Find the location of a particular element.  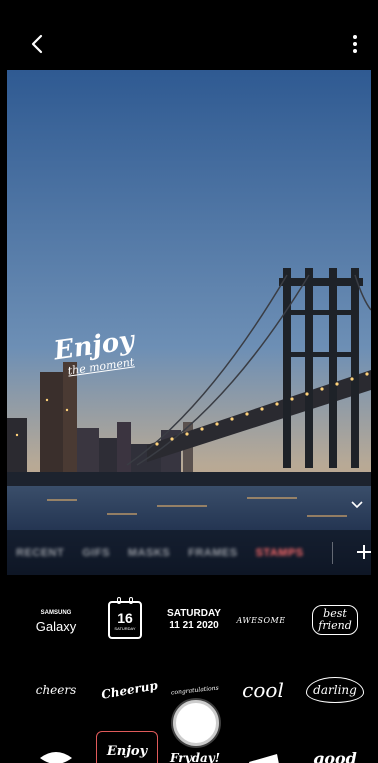

sticker-cheerup: Cheerup is located at coordinates (129, 690).